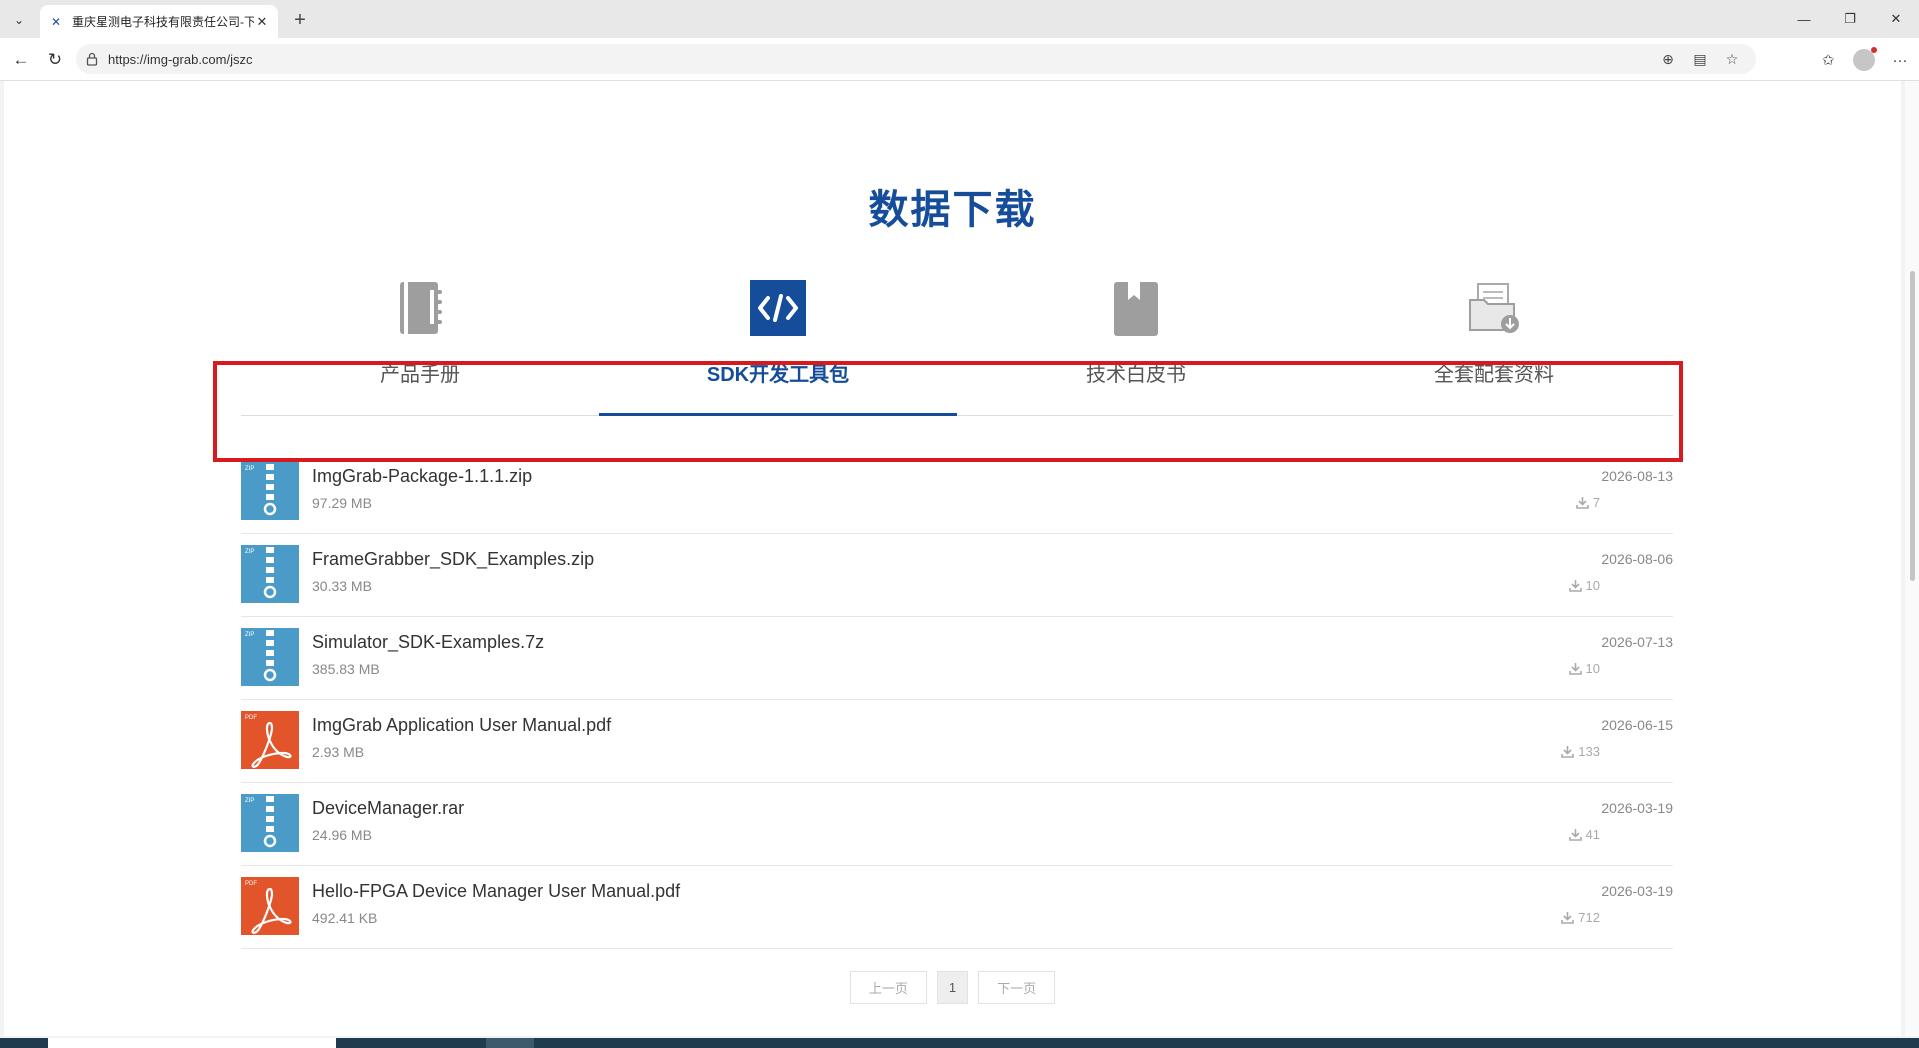 The image size is (1919, 1048). Describe the element at coordinates (1589, 751) in the screenshot. I see `download-count-value: 133` at that location.